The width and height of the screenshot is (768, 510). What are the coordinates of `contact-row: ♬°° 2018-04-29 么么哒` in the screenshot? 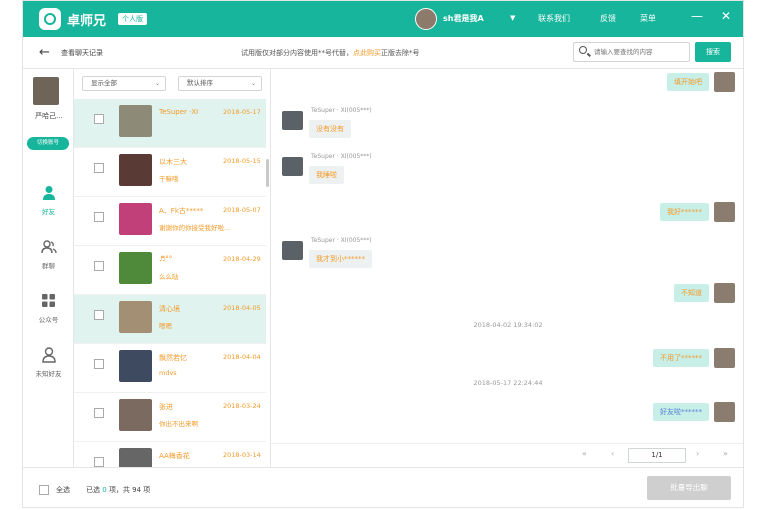 It's located at (170, 270).